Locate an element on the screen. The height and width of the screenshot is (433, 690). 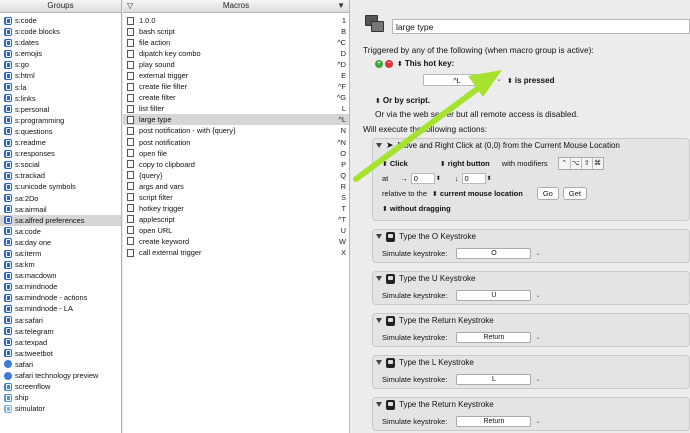
macro-item: dipatch key combo D is located at coordinates (236, 53).